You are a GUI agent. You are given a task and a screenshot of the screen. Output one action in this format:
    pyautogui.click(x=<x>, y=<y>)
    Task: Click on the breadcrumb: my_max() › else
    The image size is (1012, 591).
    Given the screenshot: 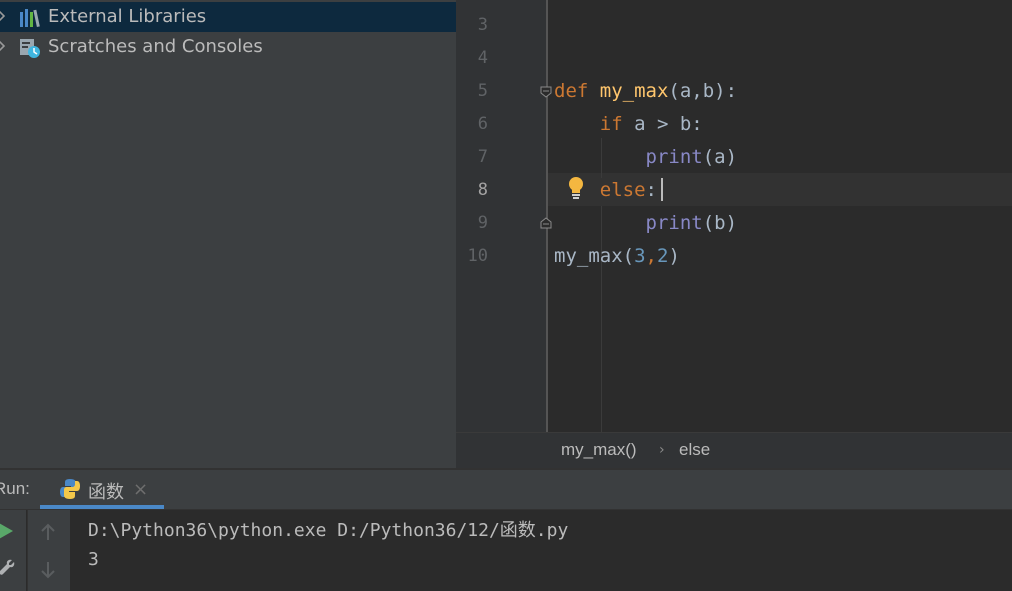 What is the action you would take?
    pyautogui.click(x=734, y=450)
    